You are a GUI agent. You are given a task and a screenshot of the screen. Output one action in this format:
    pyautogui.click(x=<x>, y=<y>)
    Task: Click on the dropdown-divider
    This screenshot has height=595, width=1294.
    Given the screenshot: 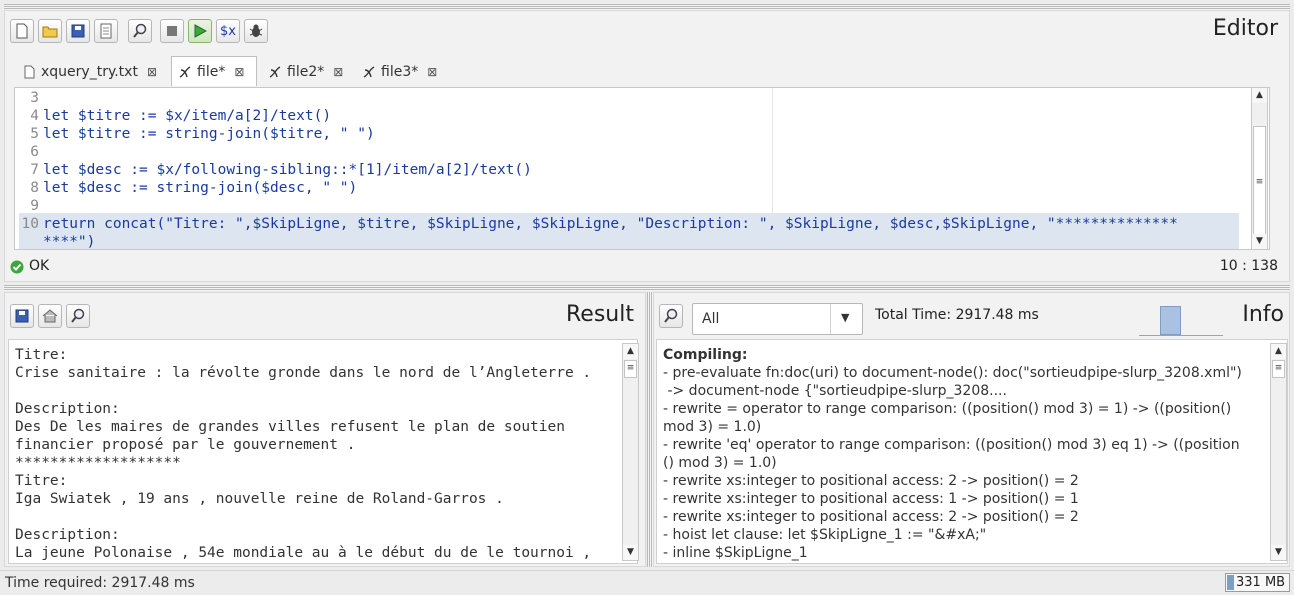 What is the action you would take?
    pyautogui.click(x=830, y=319)
    